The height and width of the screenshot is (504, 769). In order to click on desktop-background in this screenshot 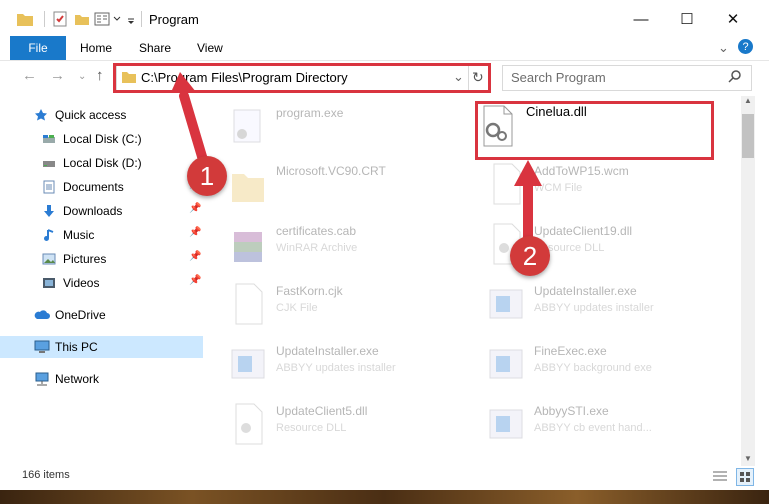, I will do `click(384, 497)`.